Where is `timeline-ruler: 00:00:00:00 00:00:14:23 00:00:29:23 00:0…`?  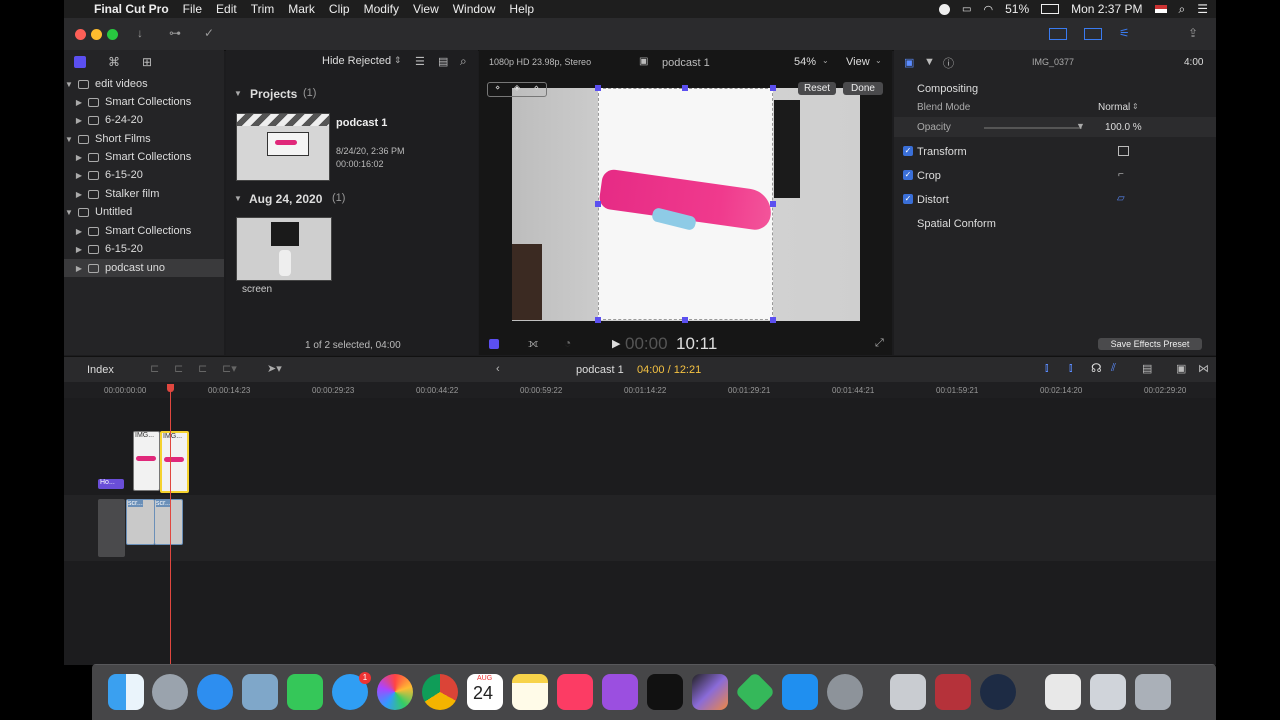
timeline-ruler: 00:00:00:00 00:00:14:23 00:00:29:23 00:0… is located at coordinates (640, 390).